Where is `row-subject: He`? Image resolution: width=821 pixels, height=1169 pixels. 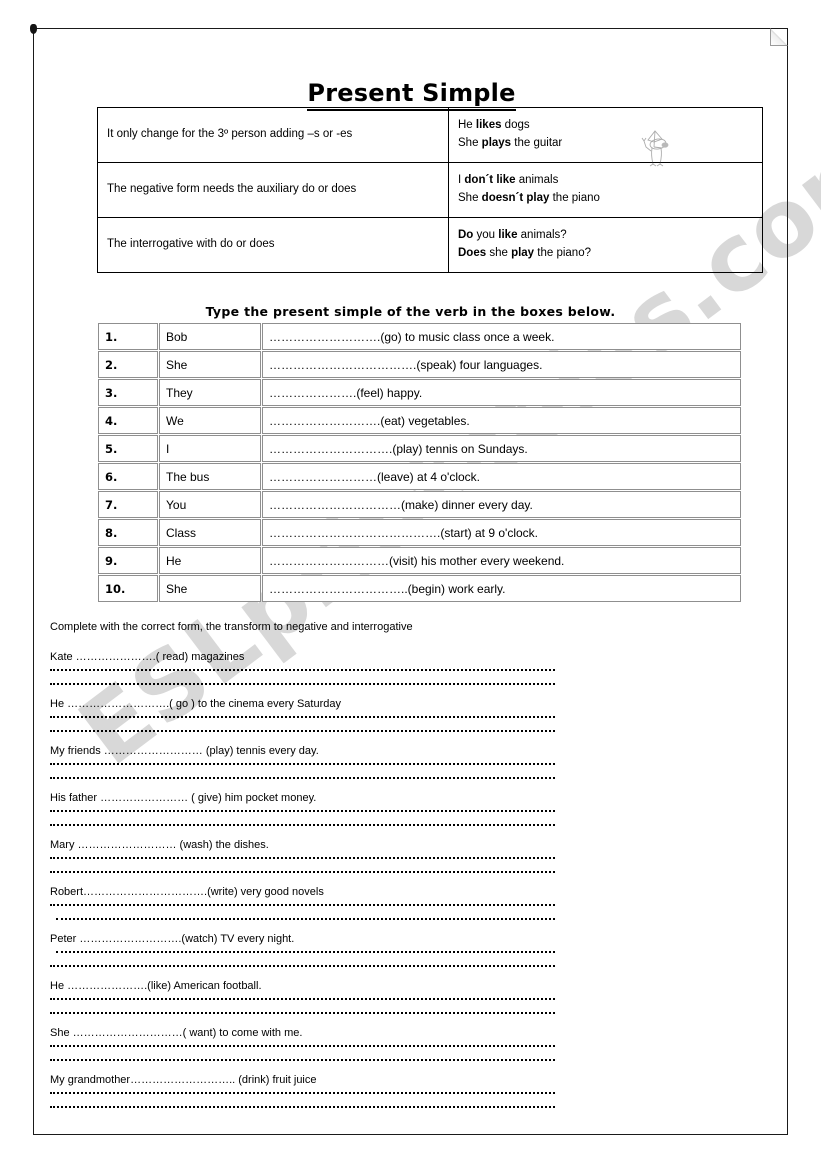
row-subject: He is located at coordinates (210, 560).